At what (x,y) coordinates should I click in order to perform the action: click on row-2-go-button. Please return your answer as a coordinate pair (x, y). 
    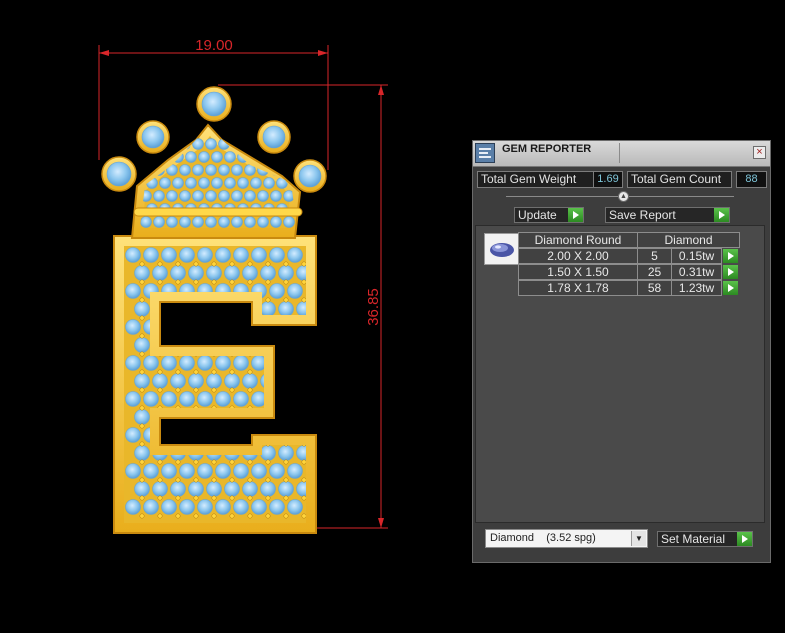
    Looking at the image, I should click on (730, 272).